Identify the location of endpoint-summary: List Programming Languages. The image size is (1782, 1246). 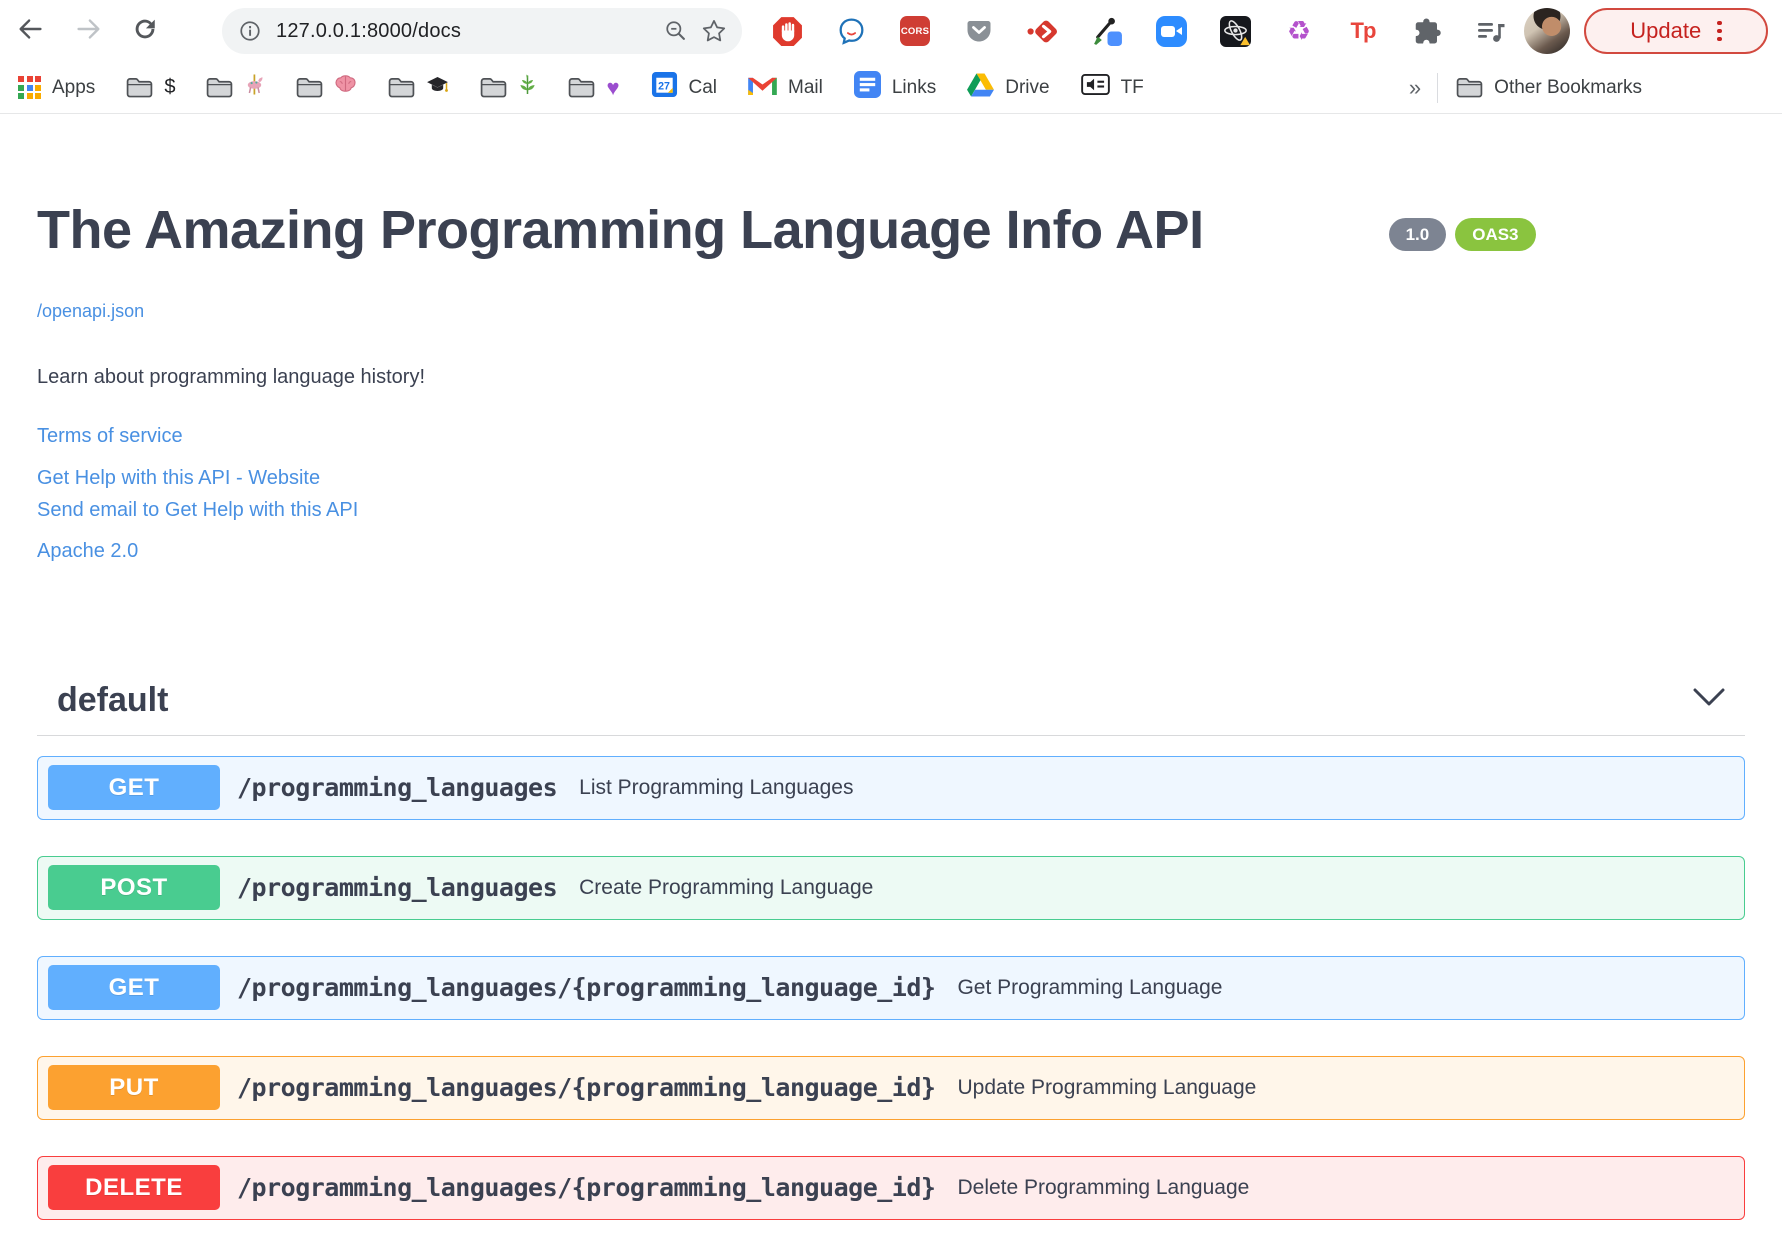
(716, 787).